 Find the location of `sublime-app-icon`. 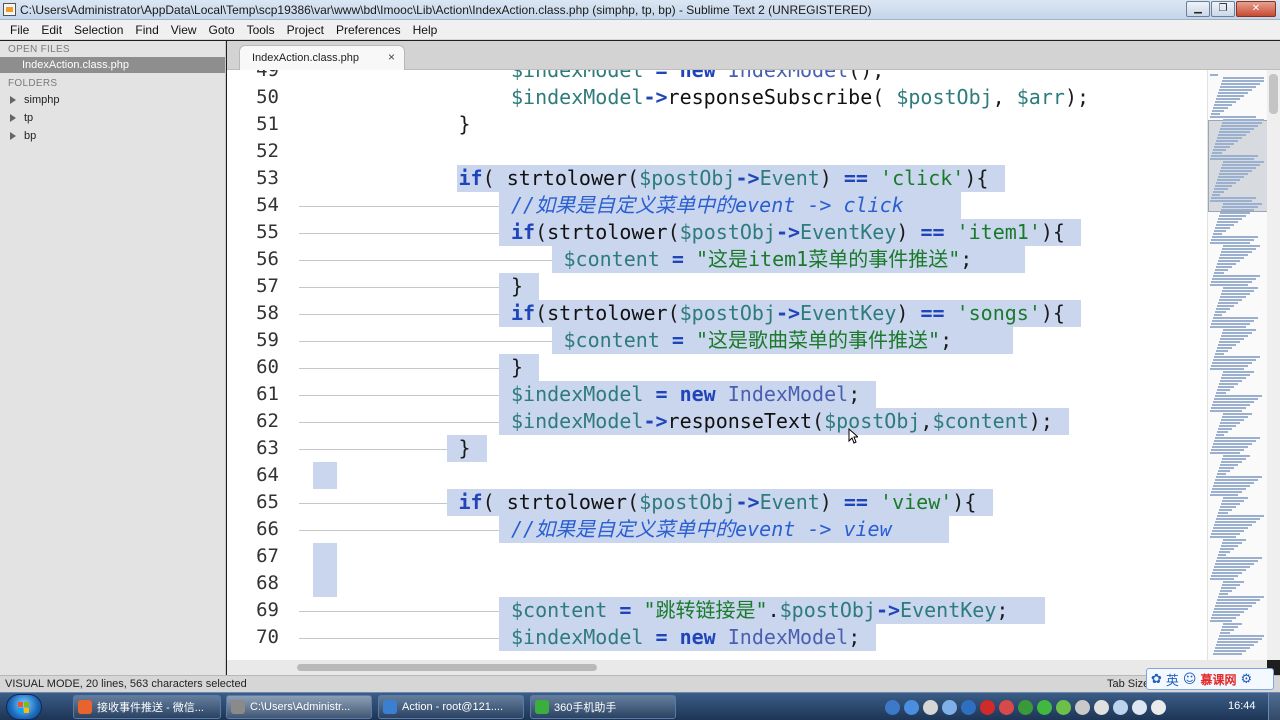

sublime-app-icon is located at coordinates (9, 9).